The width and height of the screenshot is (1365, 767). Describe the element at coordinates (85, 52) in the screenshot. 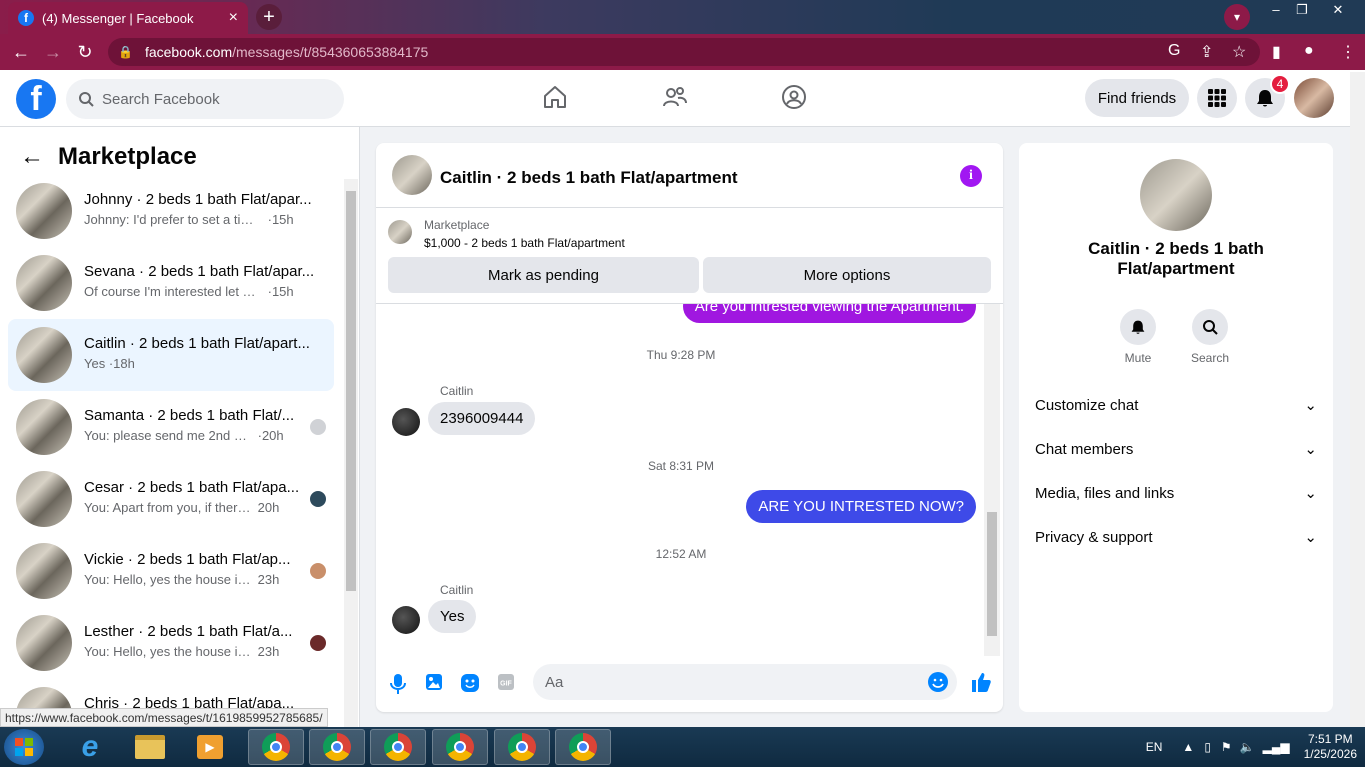

I see `reload-icon: ↻` at that location.